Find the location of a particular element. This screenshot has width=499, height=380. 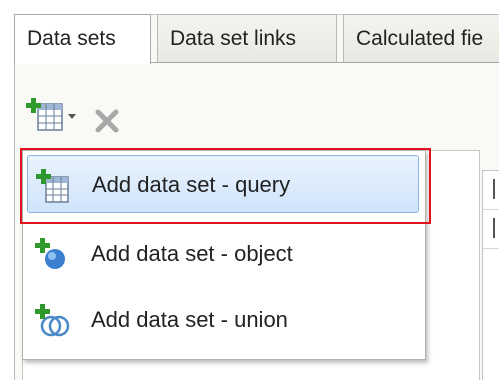

tab-data-set-links: Data set links is located at coordinates (247, 38).